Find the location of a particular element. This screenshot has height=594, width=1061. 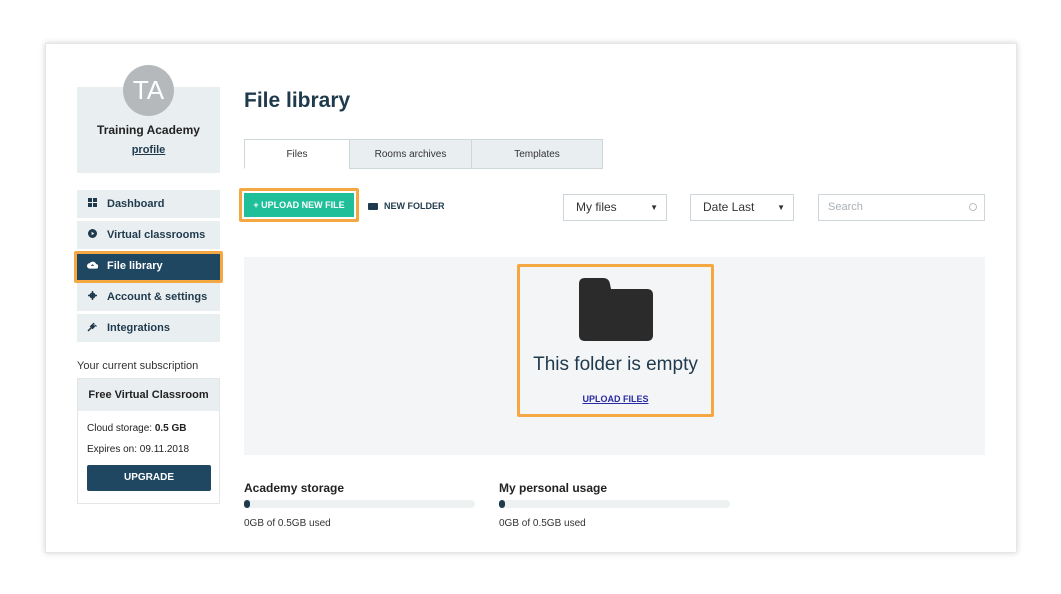

file-filter-select: My files ▼ is located at coordinates (615, 207).